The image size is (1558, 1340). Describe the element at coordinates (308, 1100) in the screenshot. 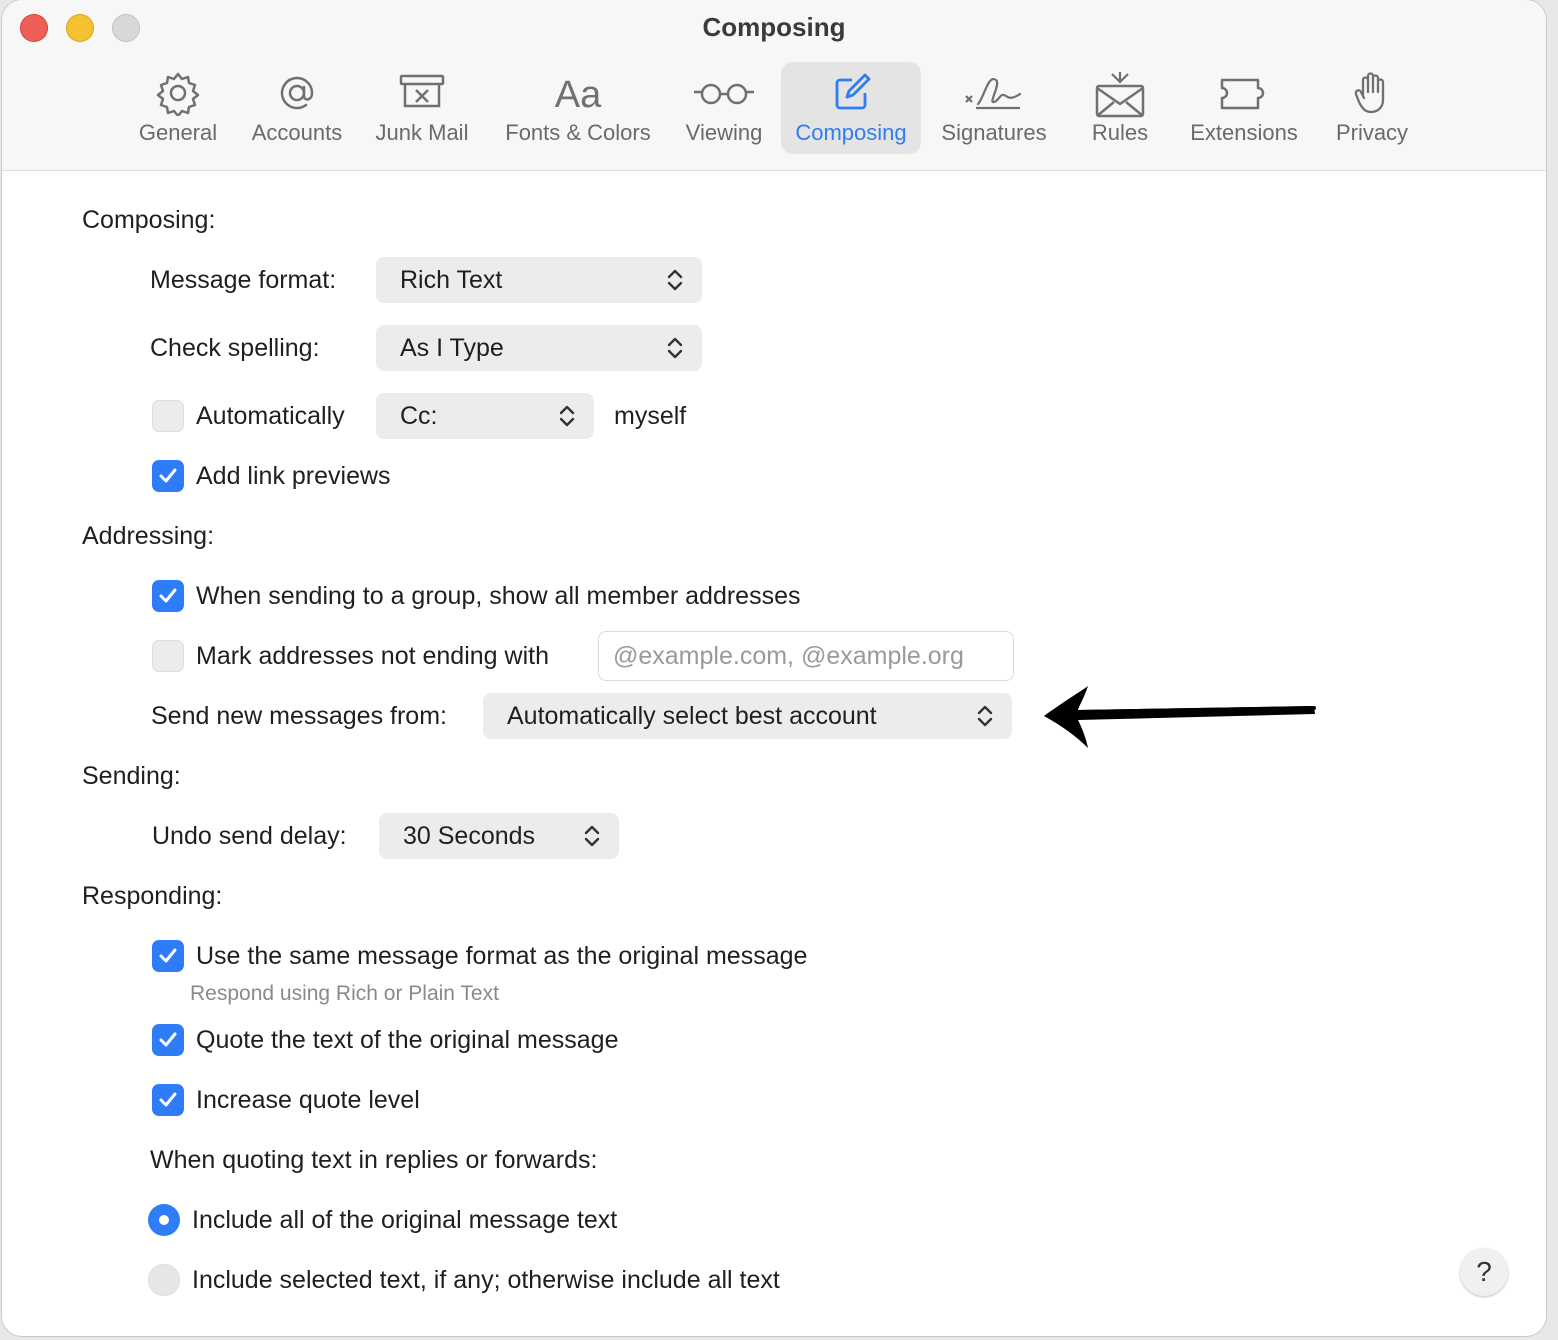

I see `increase-quote-label: Increase quote level` at that location.